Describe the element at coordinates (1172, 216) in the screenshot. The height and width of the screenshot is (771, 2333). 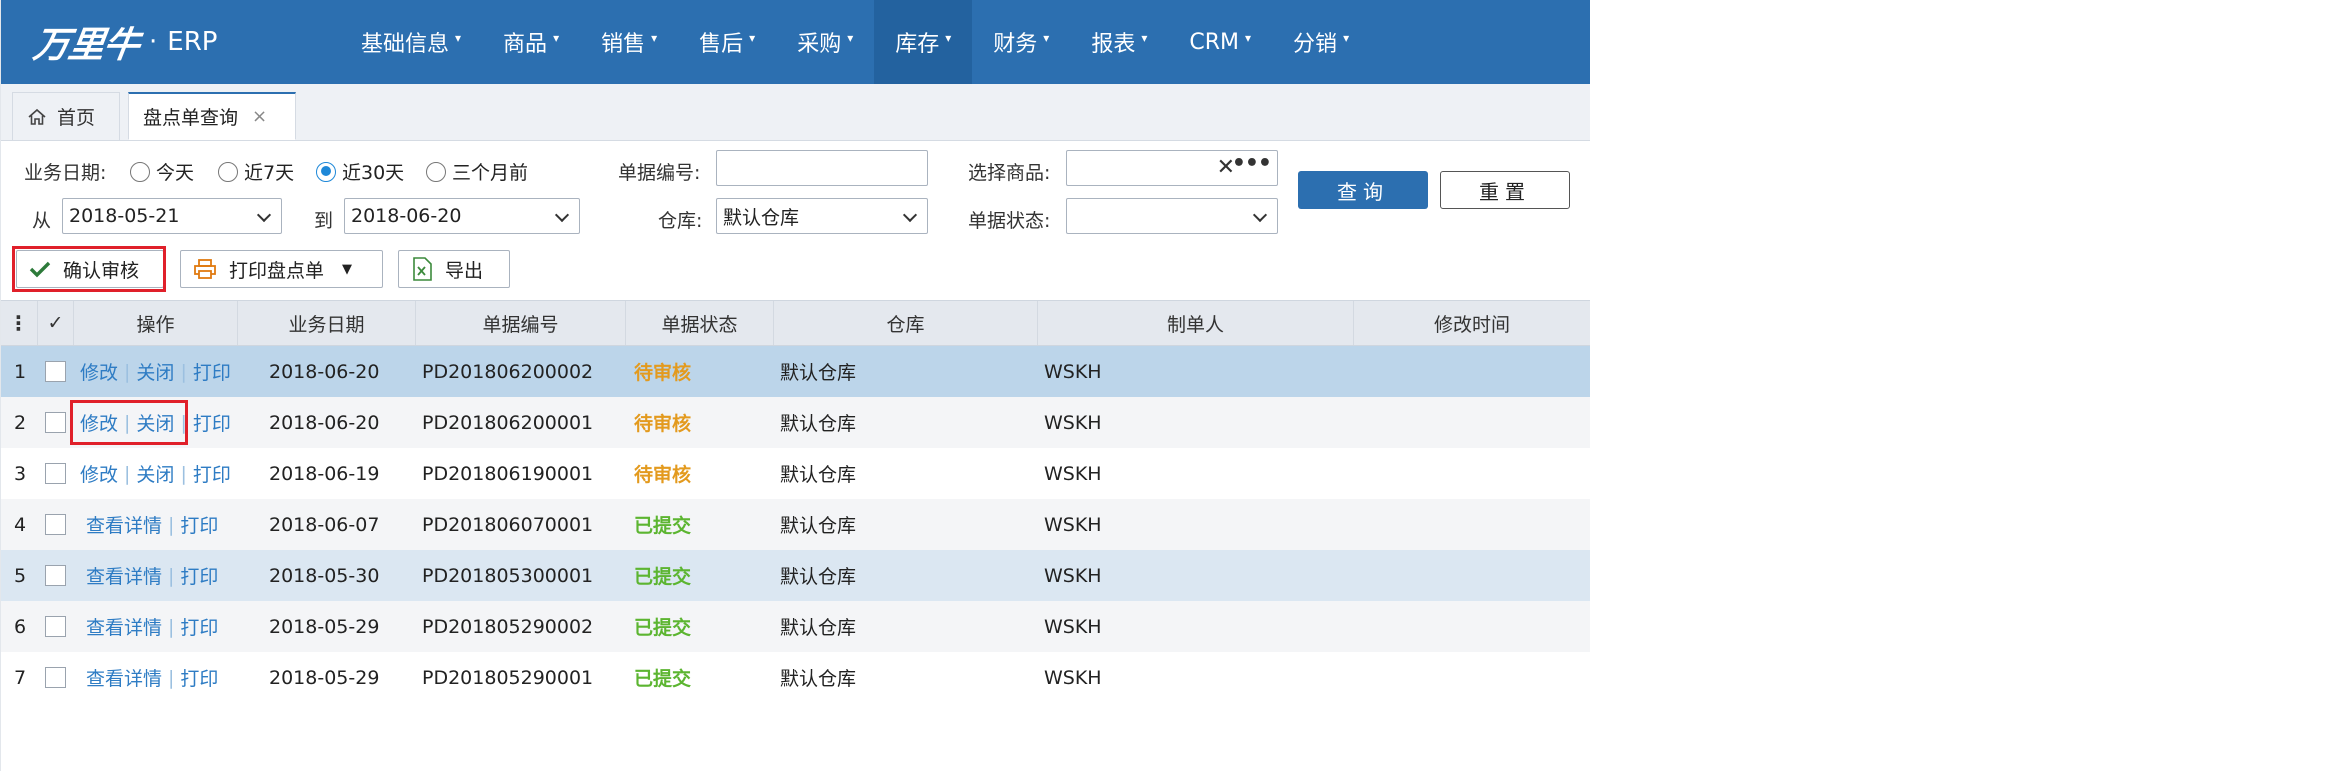
I see `status-select` at that location.